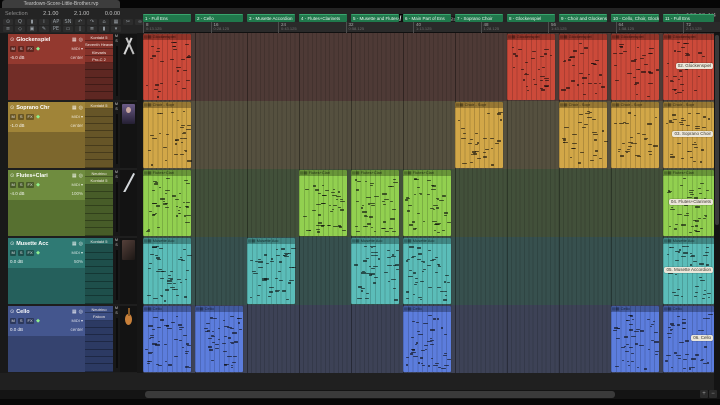  Describe the element at coordinates (68, 22) in the screenshot. I see `snap-icon: SN` at that location.